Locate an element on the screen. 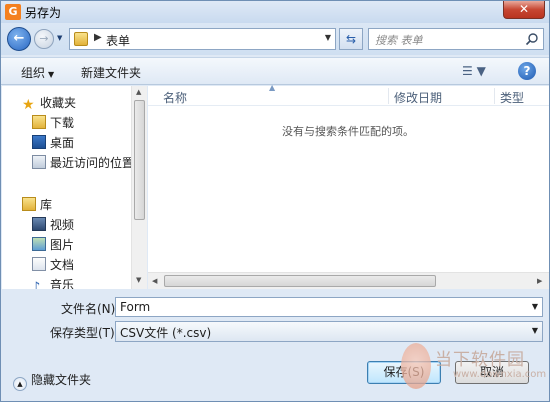 The height and width of the screenshot is (402, 550). navigation-bar: ← → ▼ ▶ 表单 ▼ ⇆ 搜索 表单 is located at coordinates (275, 39).